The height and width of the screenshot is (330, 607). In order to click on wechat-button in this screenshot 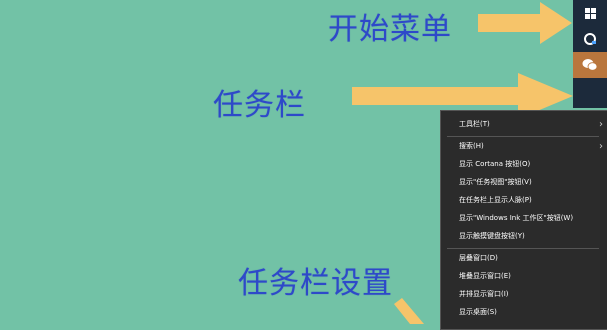, I will do `click(590, 65)`.